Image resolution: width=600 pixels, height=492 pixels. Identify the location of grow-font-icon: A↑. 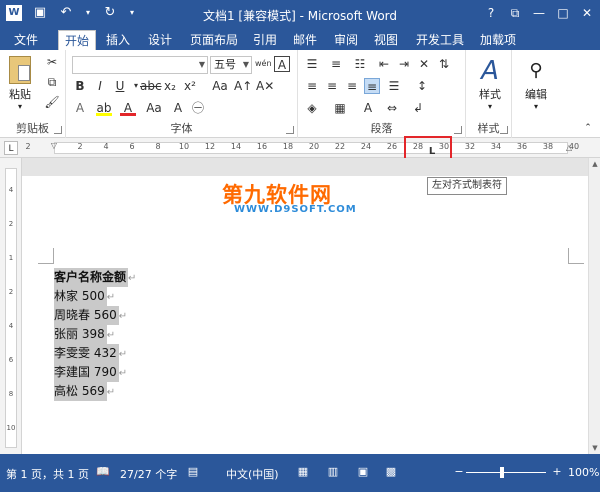
(243, 86).